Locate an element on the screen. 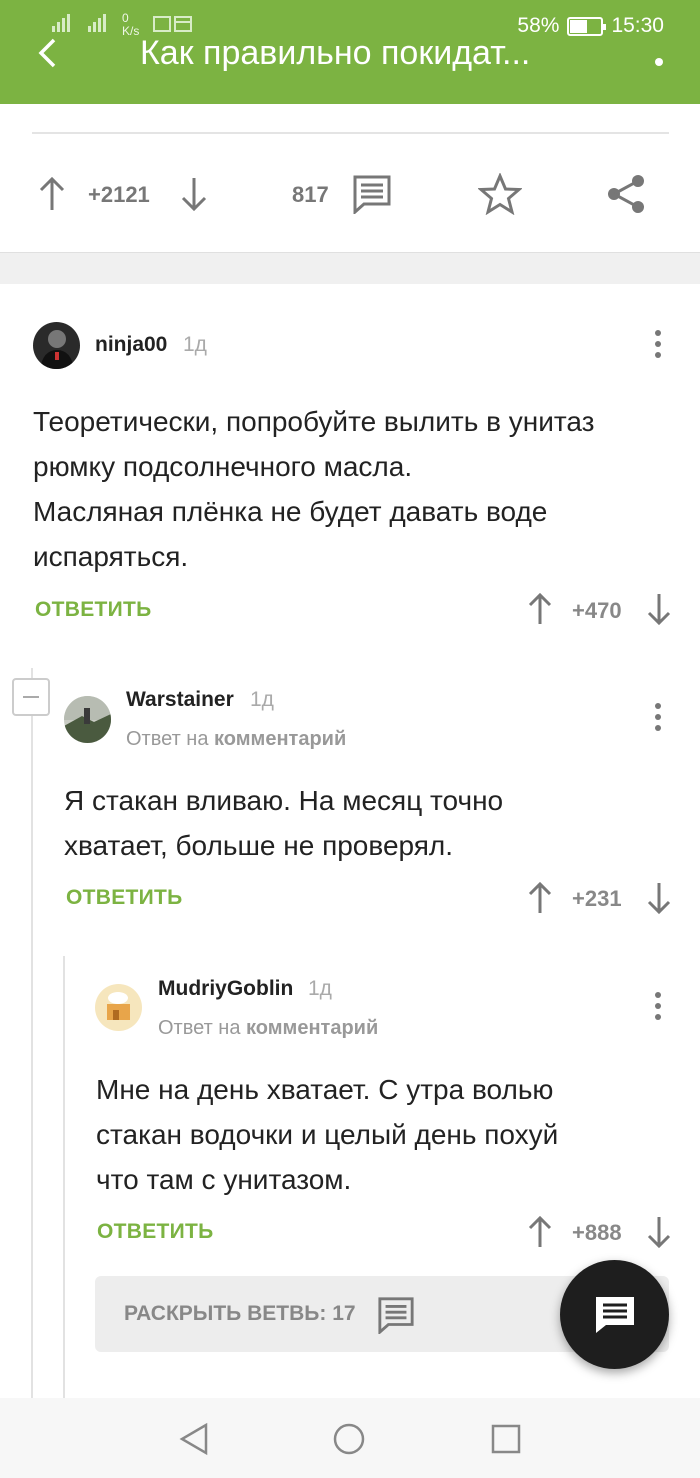 This screenshot has width=700, height=1478. comment-line: Я стакан вливаю. На месяц точно is located at coordinates (284, 800).